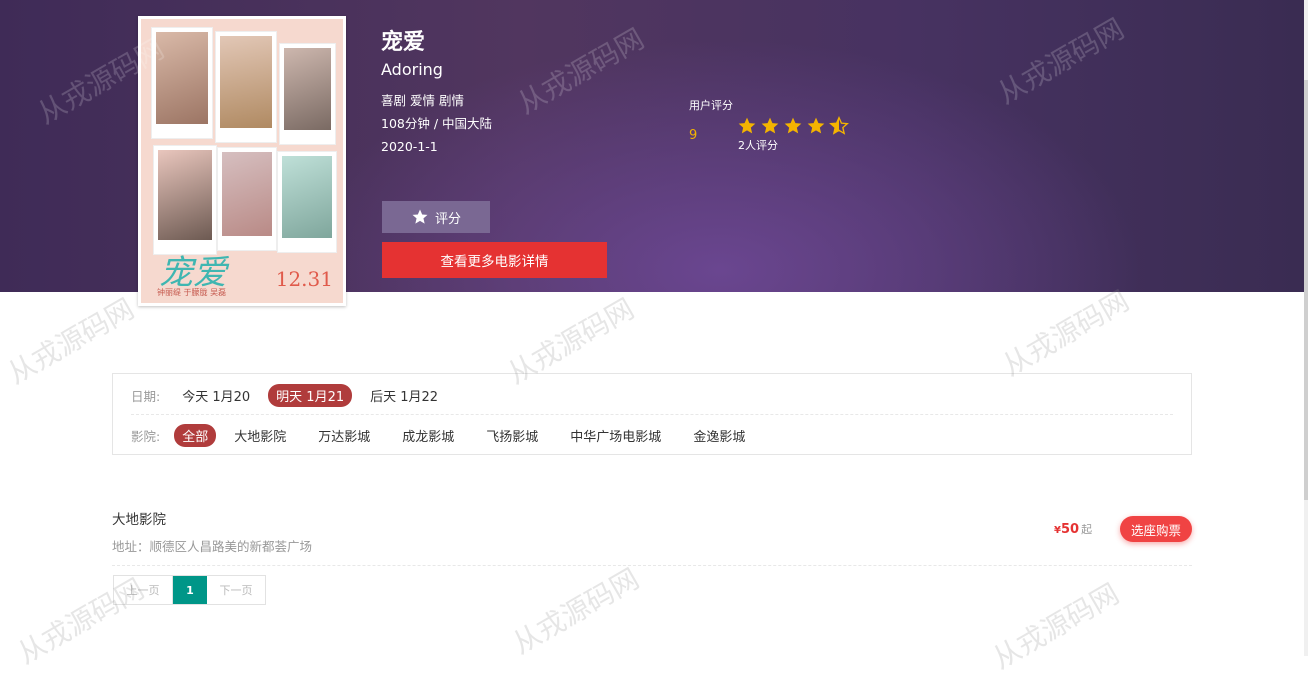 This screenshot has width=1308, height=677. I want to click on price-value: 50, so click(1070, 529).